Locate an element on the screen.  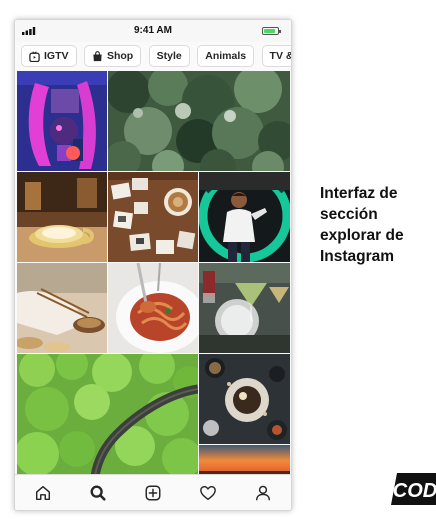
chip-label: Animals is located at coordinates (226, 56).